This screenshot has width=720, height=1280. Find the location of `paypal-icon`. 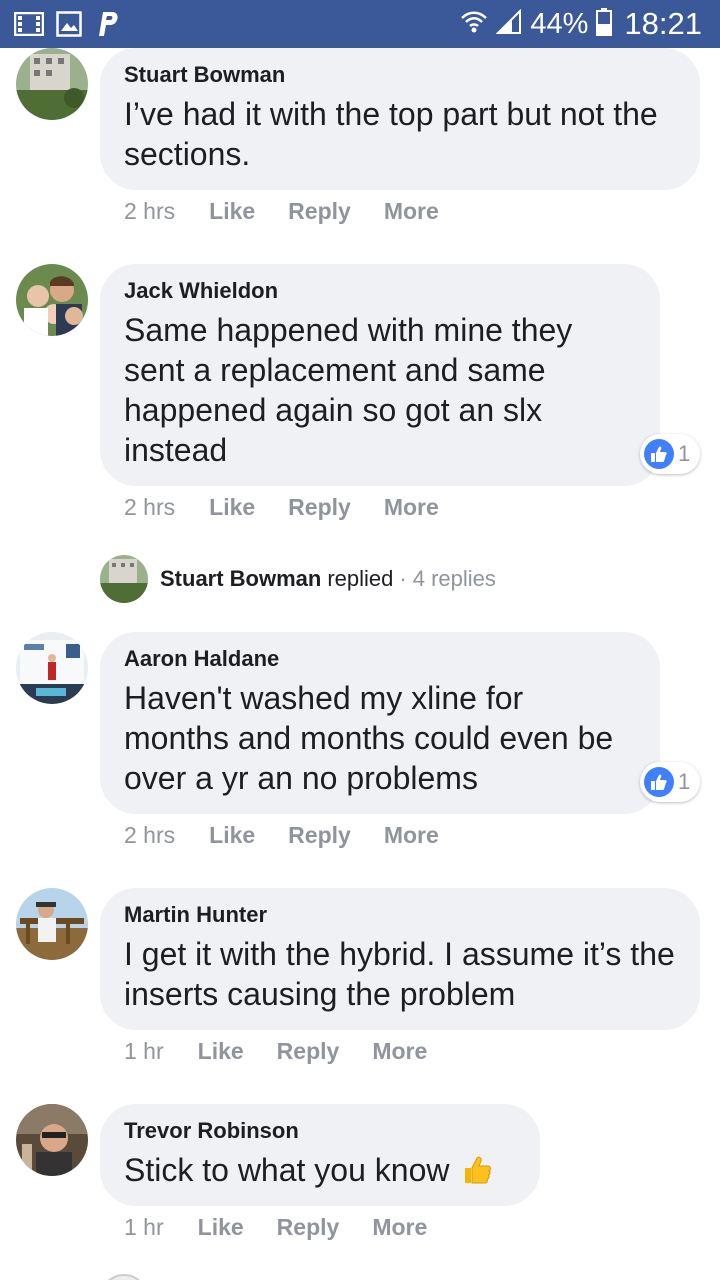

paypal-icon is located at coordinates (109, 24).